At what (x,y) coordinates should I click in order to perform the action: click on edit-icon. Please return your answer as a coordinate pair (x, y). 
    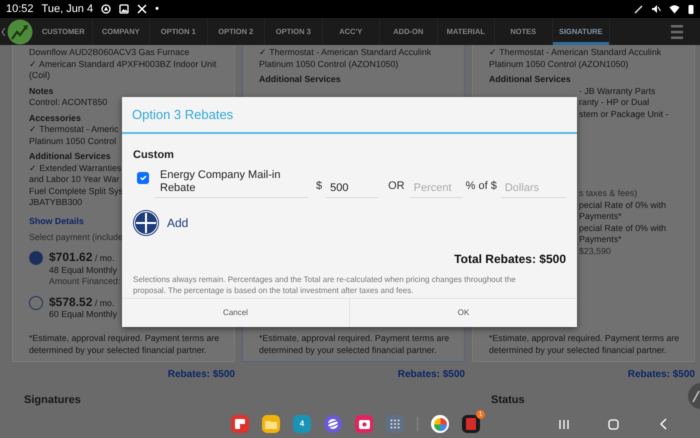
    Looking at the image, I should click on (694, 396).